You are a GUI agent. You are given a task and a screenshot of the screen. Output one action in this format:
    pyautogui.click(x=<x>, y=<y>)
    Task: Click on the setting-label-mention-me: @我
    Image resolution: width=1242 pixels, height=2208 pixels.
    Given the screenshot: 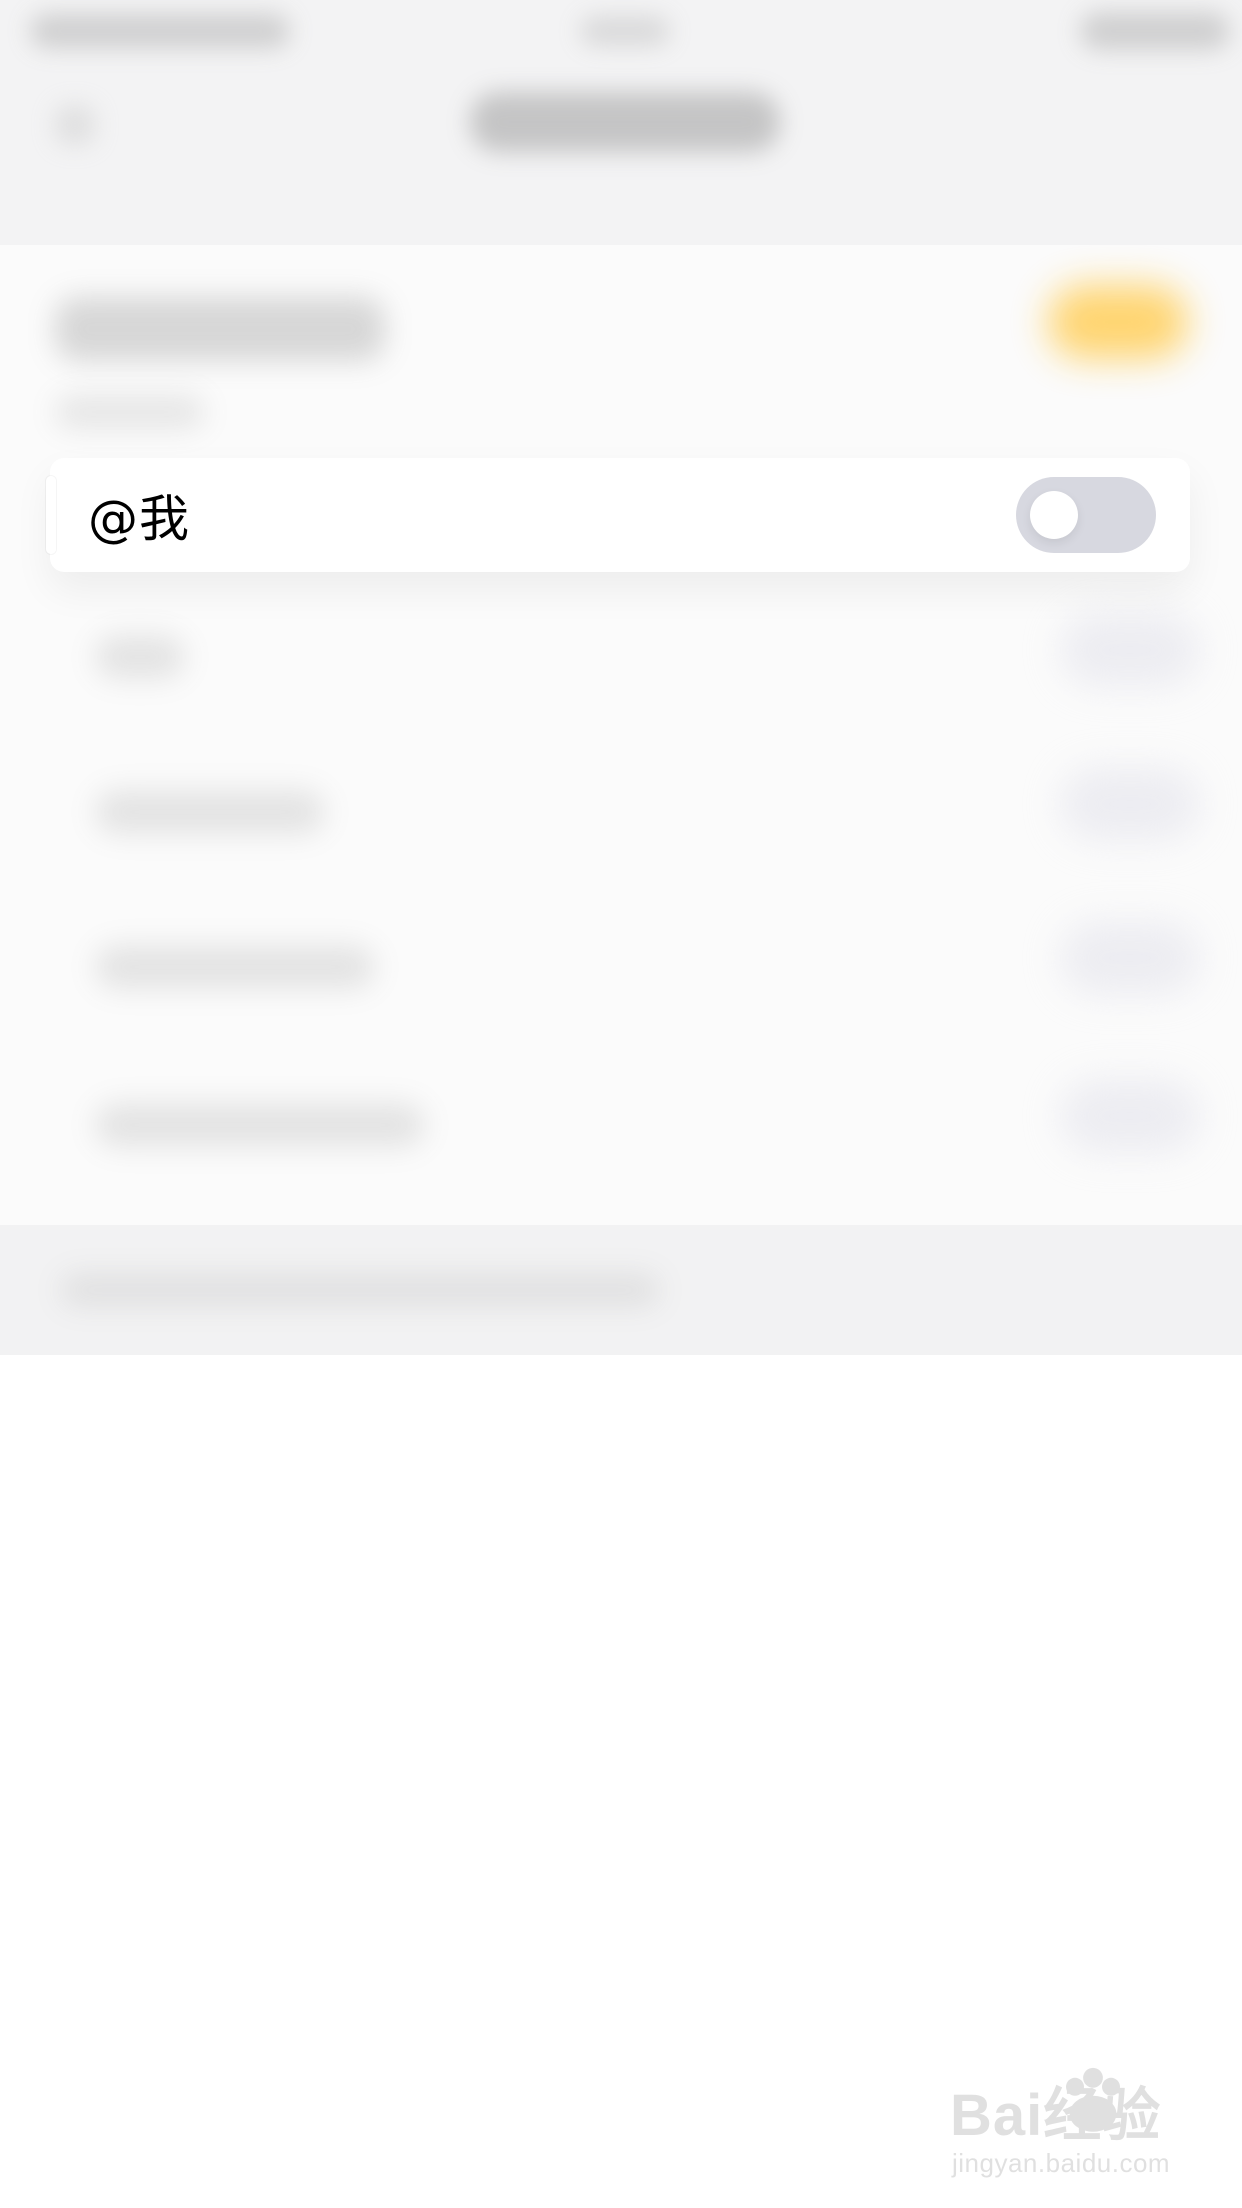 What is the action you would take?
    pyautogui.click(x=139, y=519)
    